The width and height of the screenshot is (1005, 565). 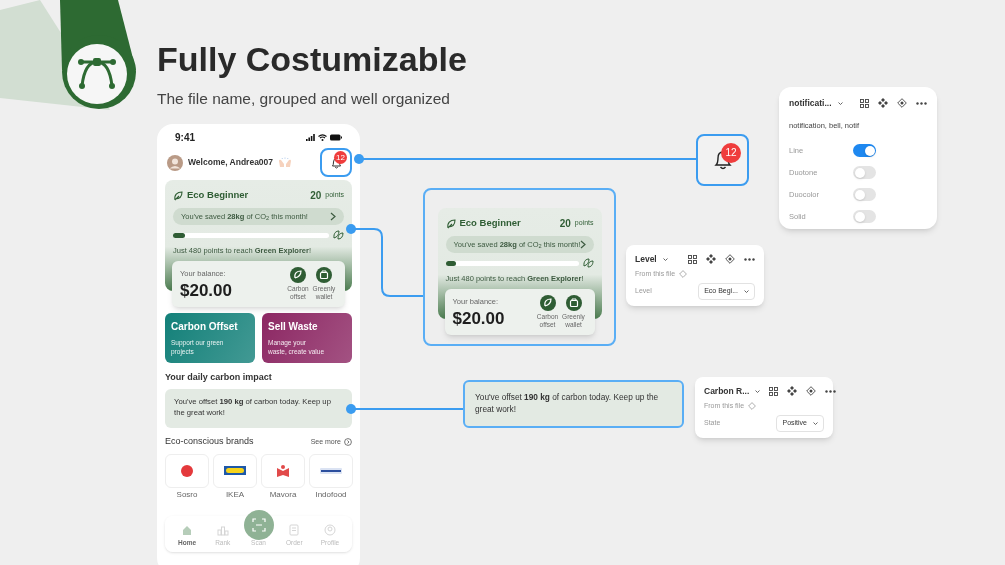 I want to click on brand-name: Mavora, so click(x=283, y=494).